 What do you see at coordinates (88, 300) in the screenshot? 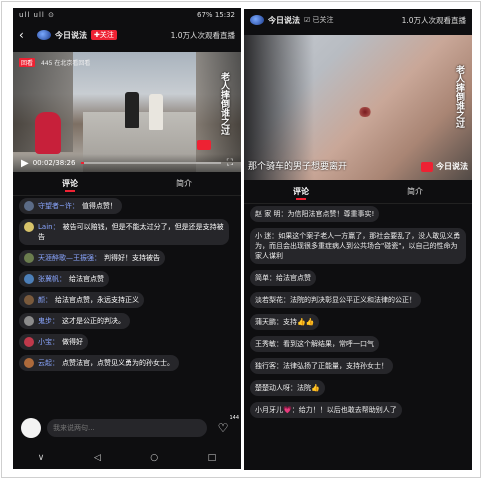
I see `comment-content: 颜： 给法官点赞，永远支持正义` at bounding box center [88, 300].